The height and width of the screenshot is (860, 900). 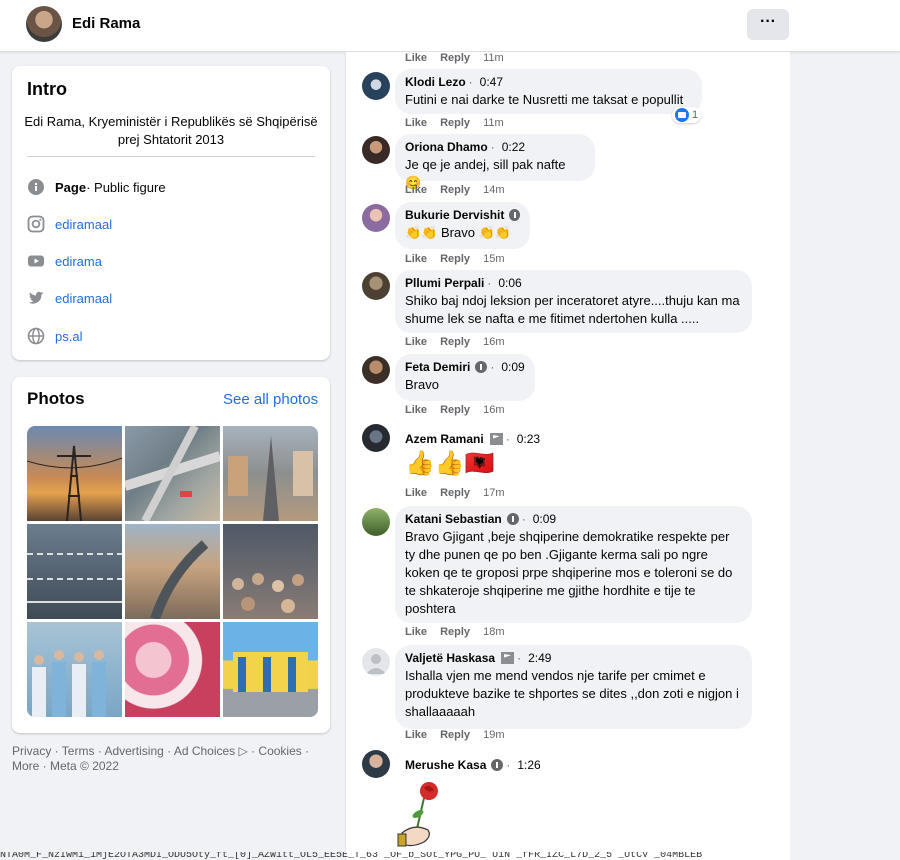 I want to click on commenter-name: Bukurie Dervishit, so click(x=454, y=215).